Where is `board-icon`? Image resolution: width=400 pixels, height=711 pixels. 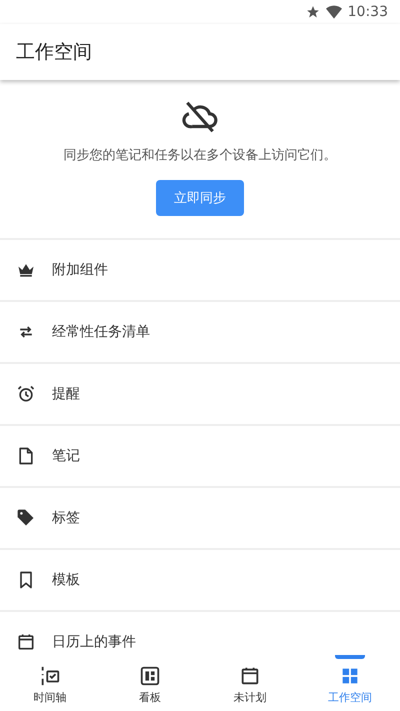 board-icon is located at coordinates (150, 676).